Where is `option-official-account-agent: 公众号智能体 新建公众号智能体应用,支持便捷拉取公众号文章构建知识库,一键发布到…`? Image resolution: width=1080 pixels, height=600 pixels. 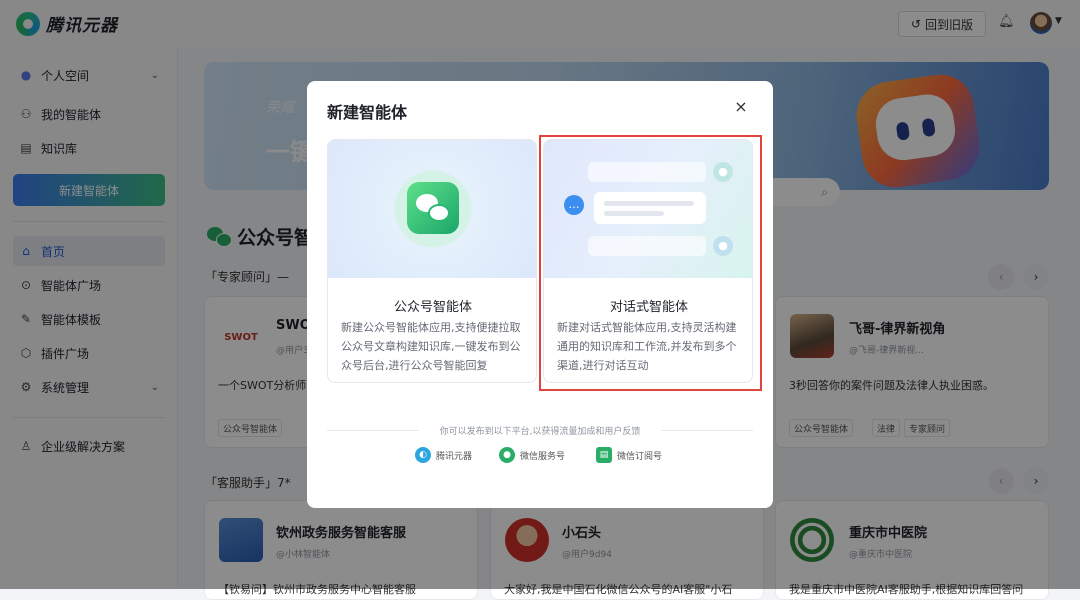 option-official-account-agent: 公众号智能体 新建公众号智能体应用,支持便捷拉取公众号文章构建知识库,一键发布到… is located at coordinates (432, 261).